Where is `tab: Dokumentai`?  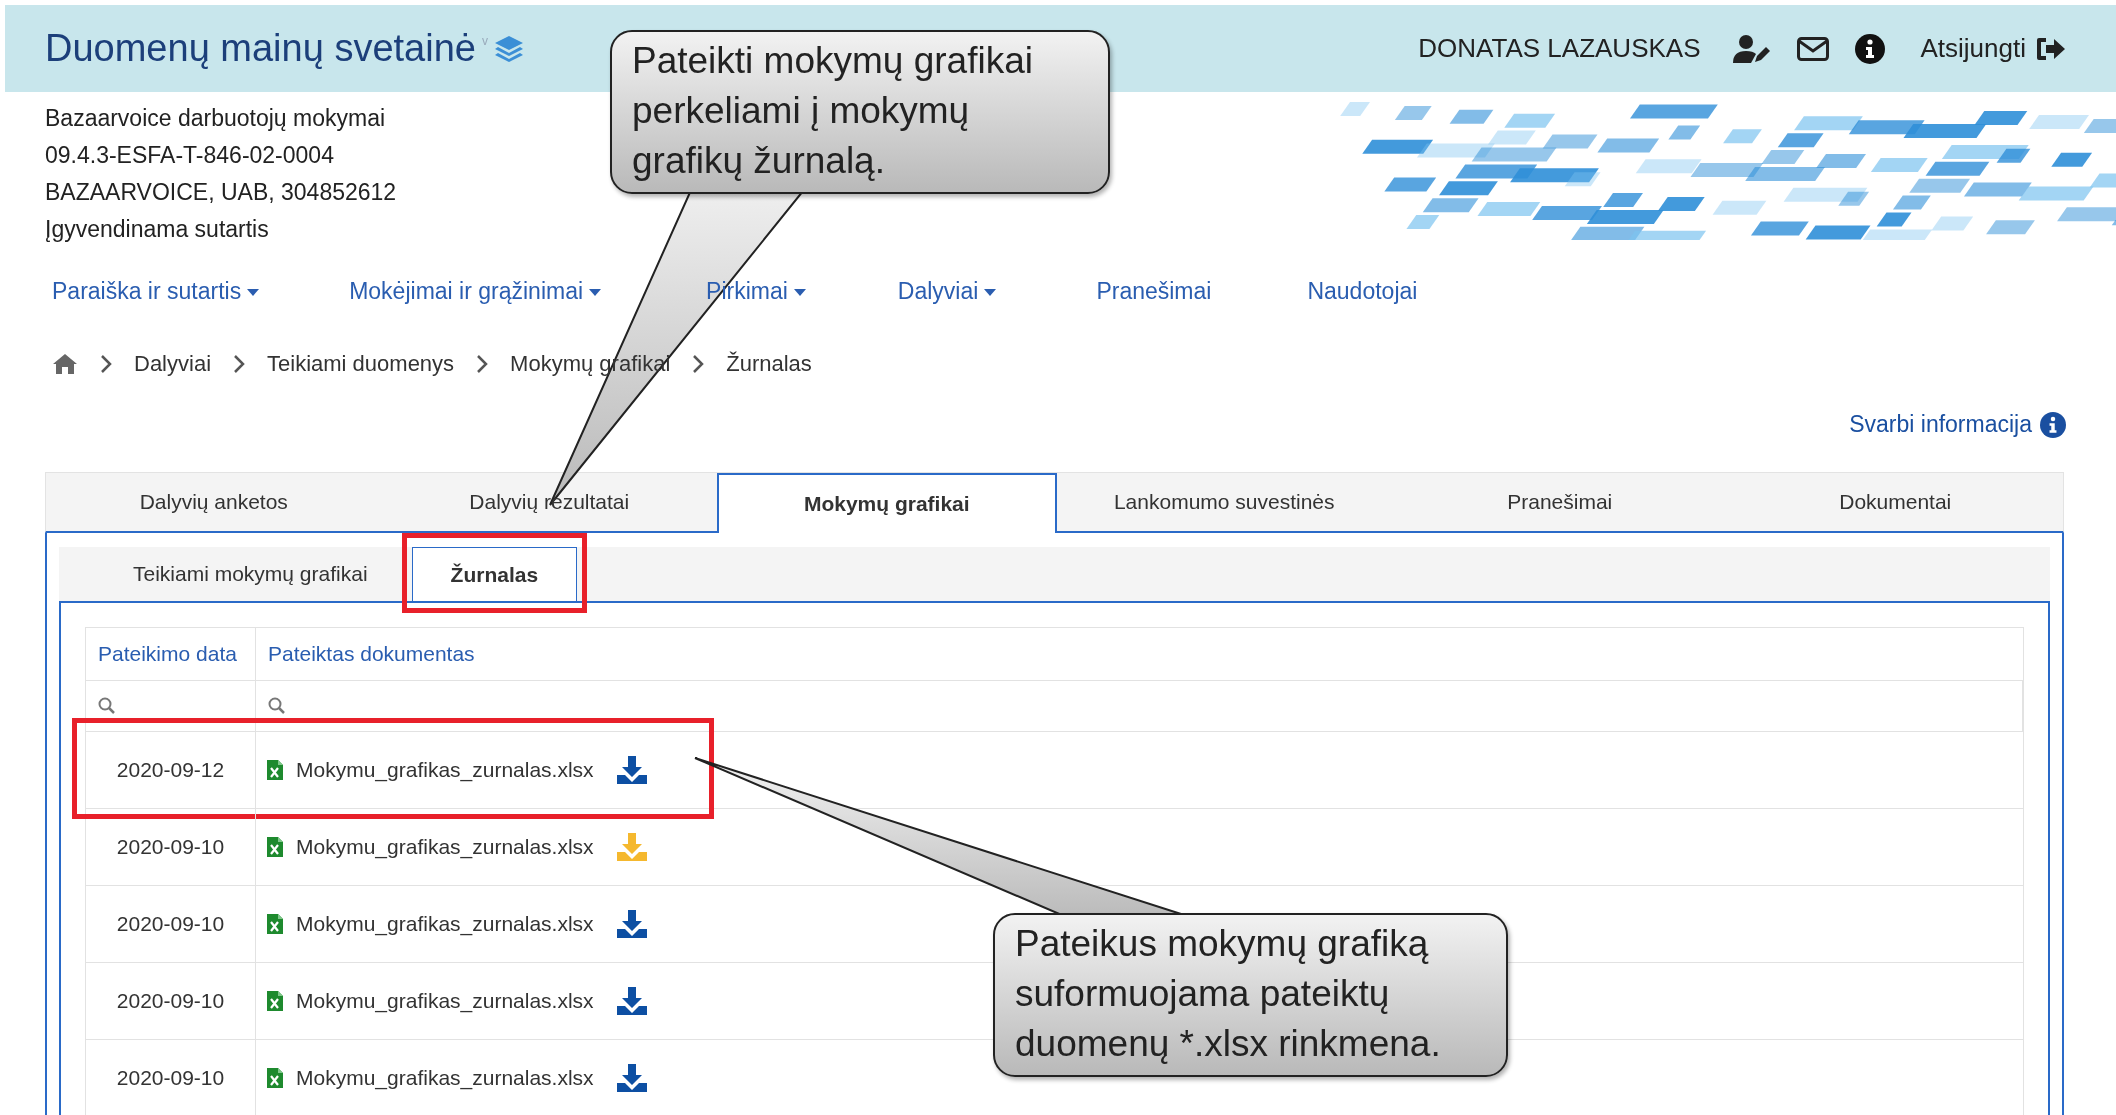 tab: Dokumentai is located at coordinates (1895, 502).